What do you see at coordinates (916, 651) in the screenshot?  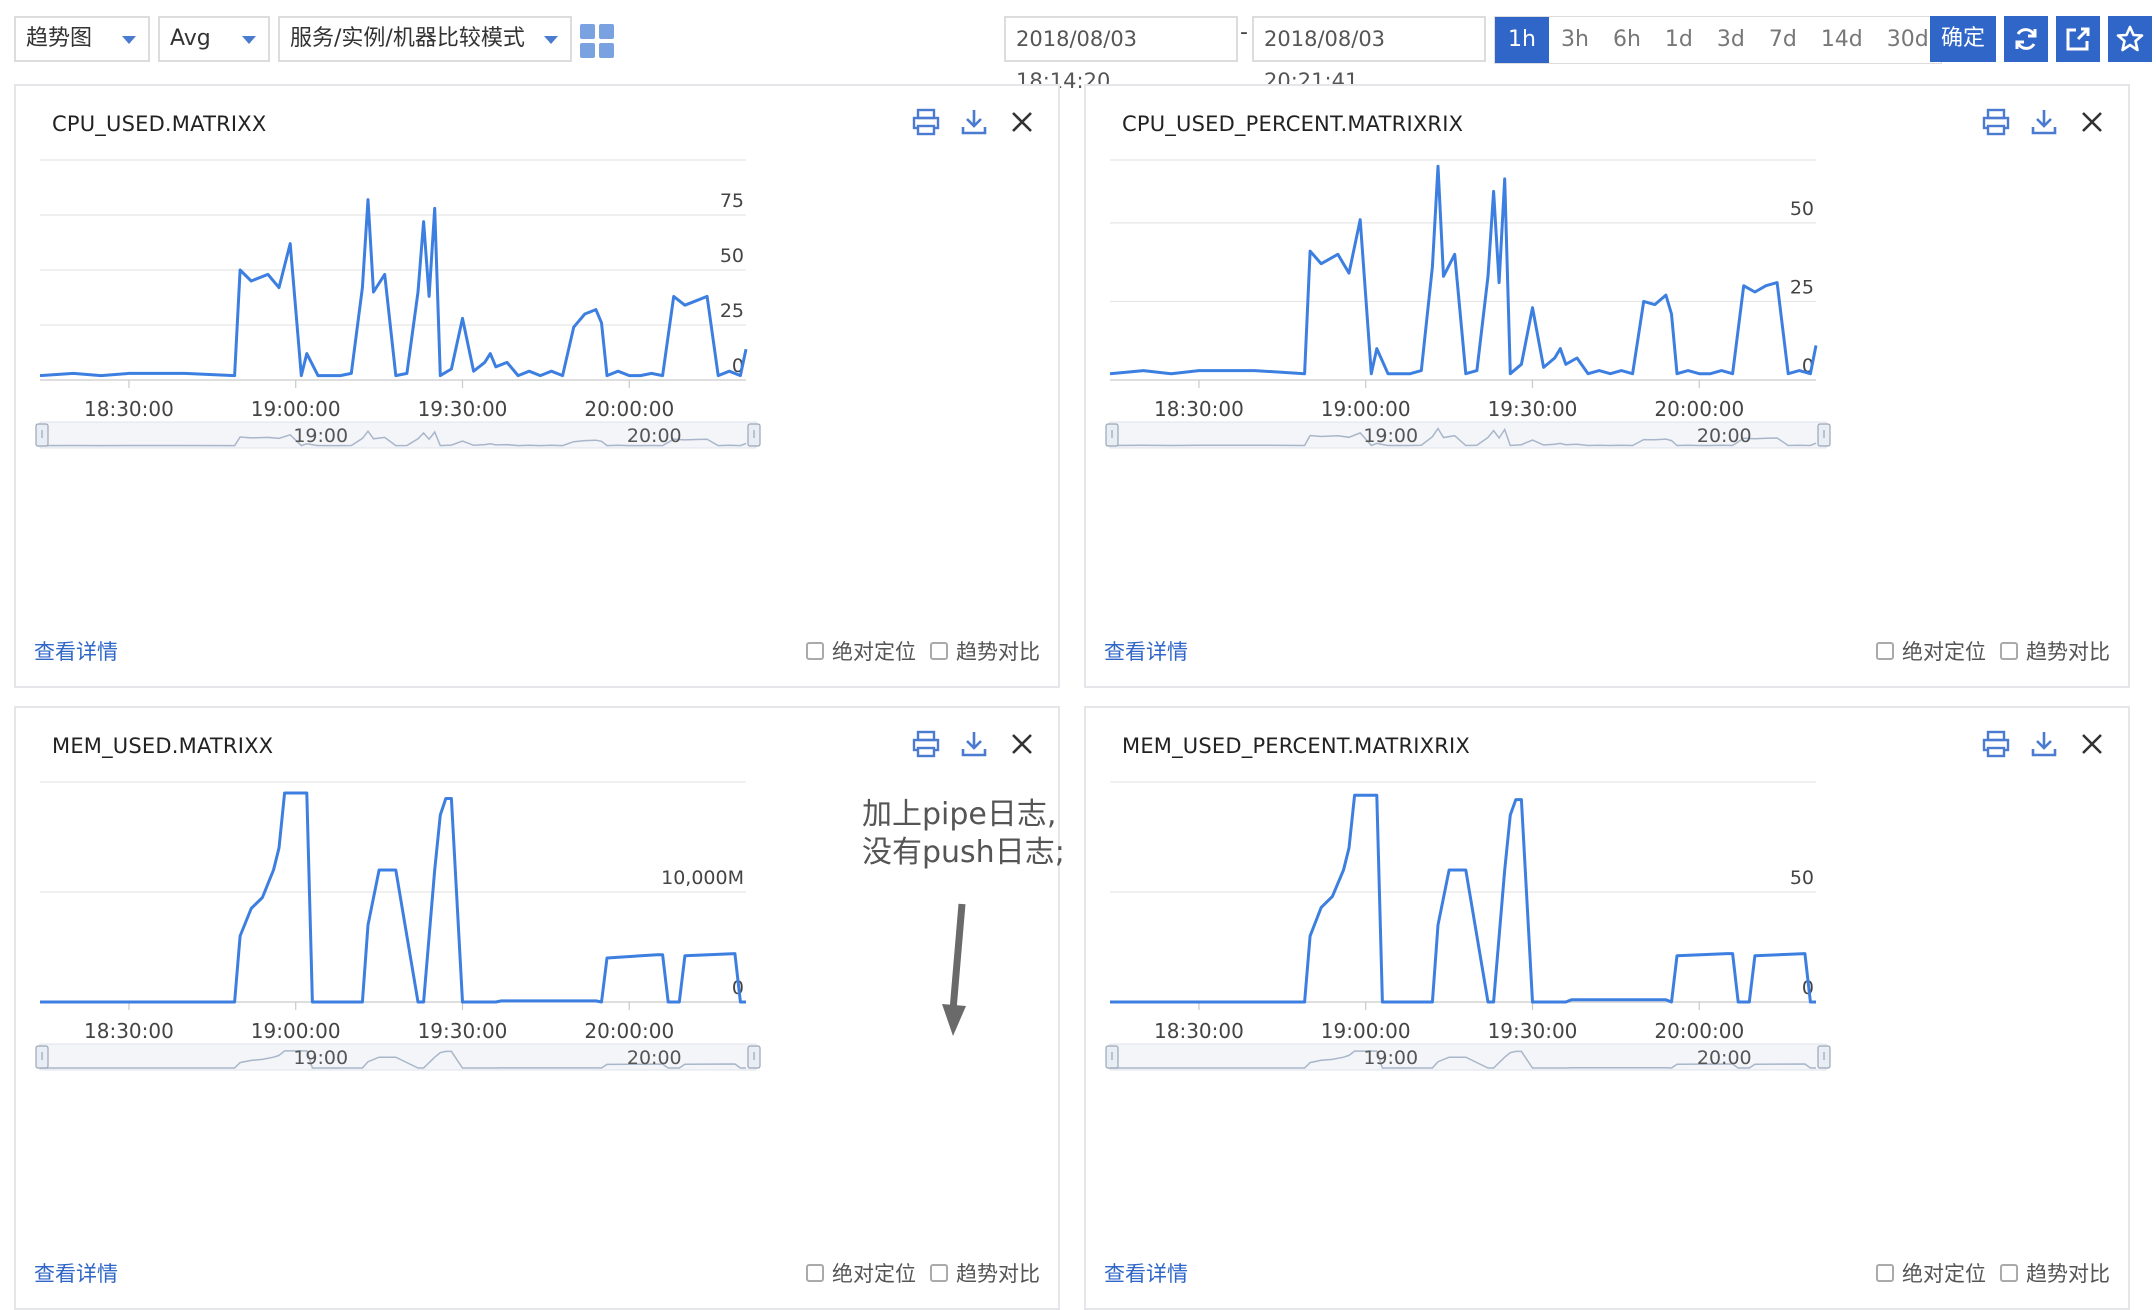 I see `panel-options: 绝对定位 趋势对比` at bounding box center [916, 651].